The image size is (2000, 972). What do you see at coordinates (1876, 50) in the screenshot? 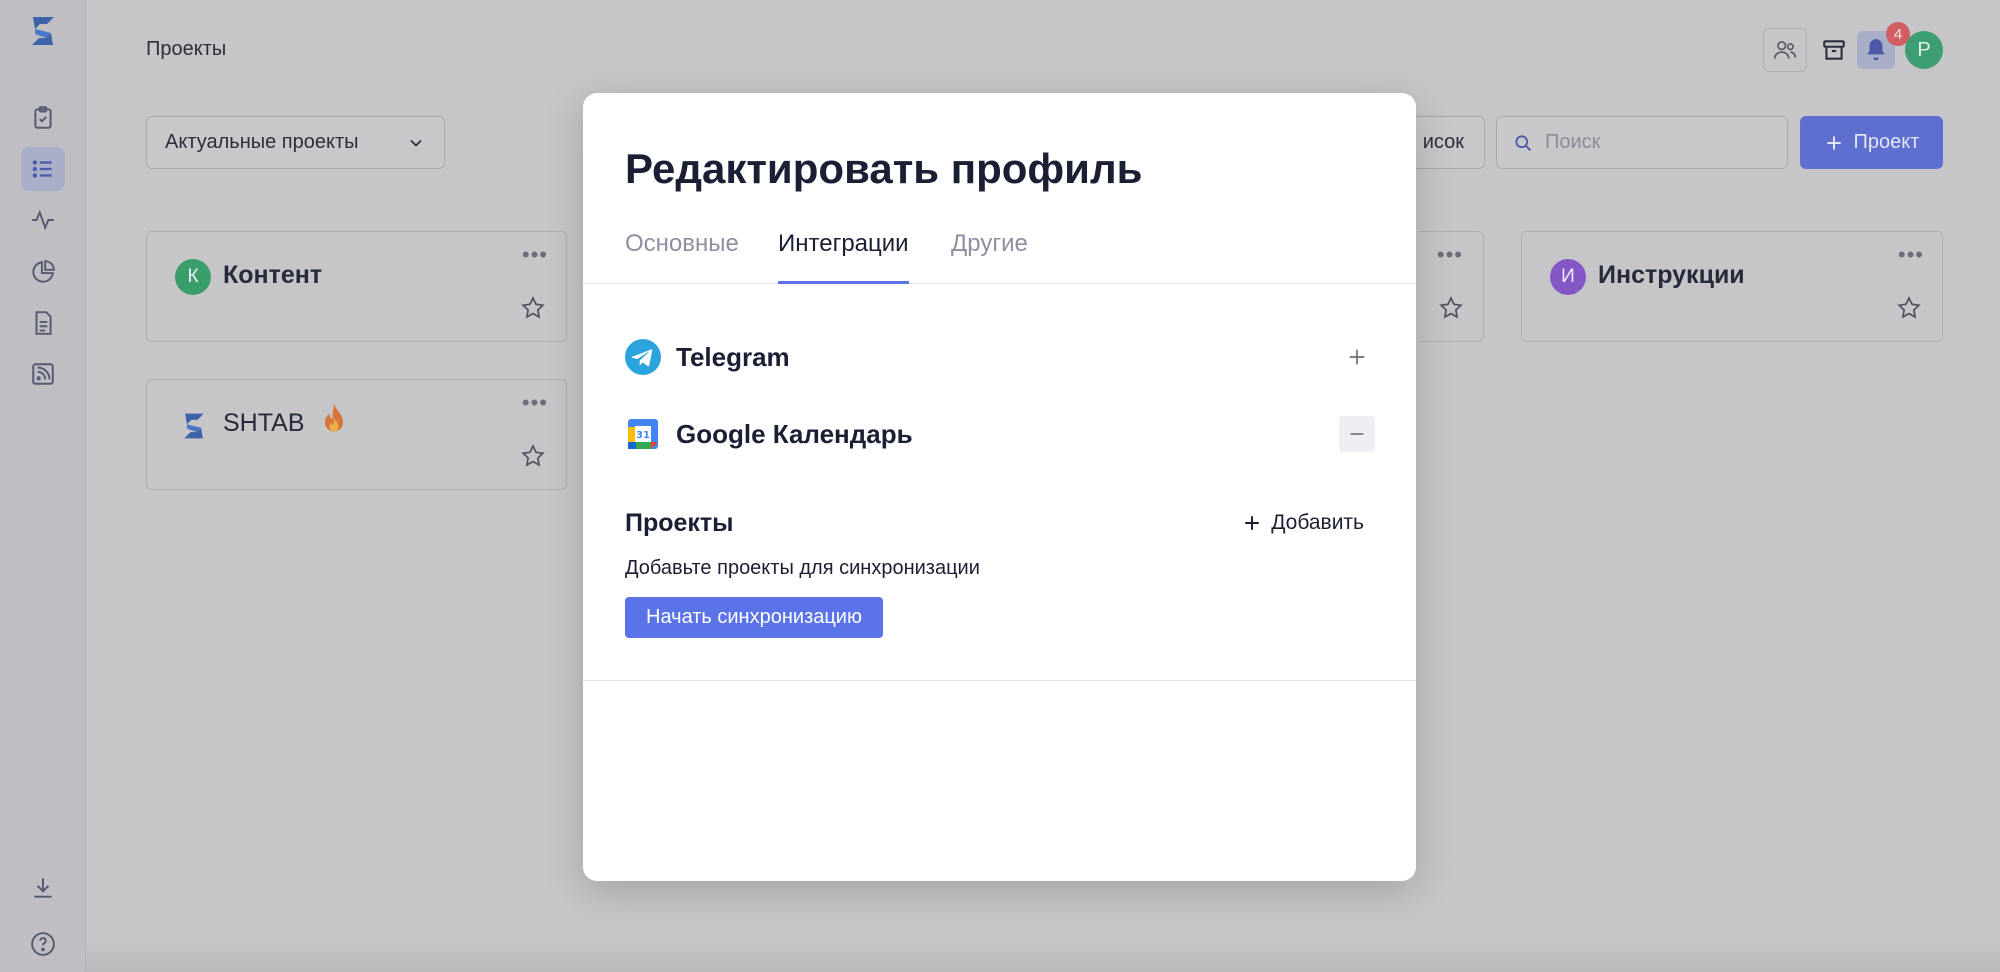
I see `bell-icon` at bounding box center [1876, 50].